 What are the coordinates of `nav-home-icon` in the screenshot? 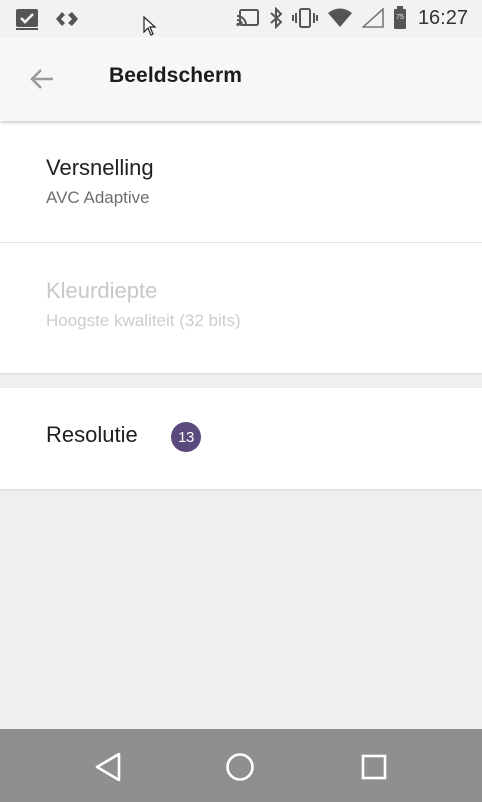 It's located at (240, 767).